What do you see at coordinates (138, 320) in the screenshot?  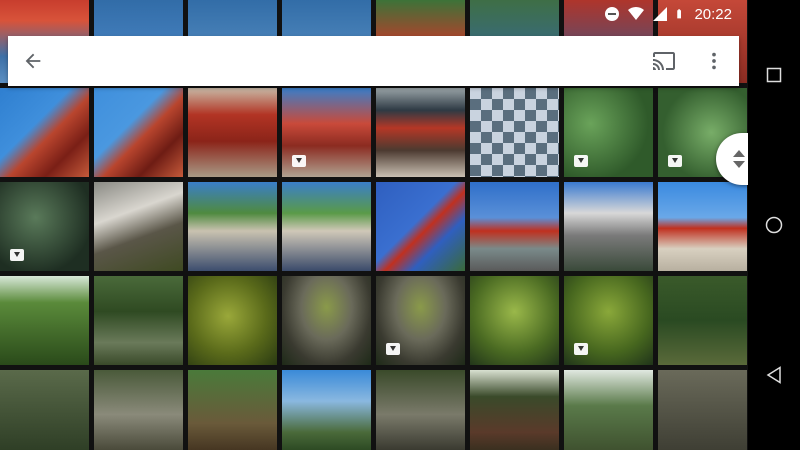 I see `photo-forest-steps` at bounding box center [138, 320].